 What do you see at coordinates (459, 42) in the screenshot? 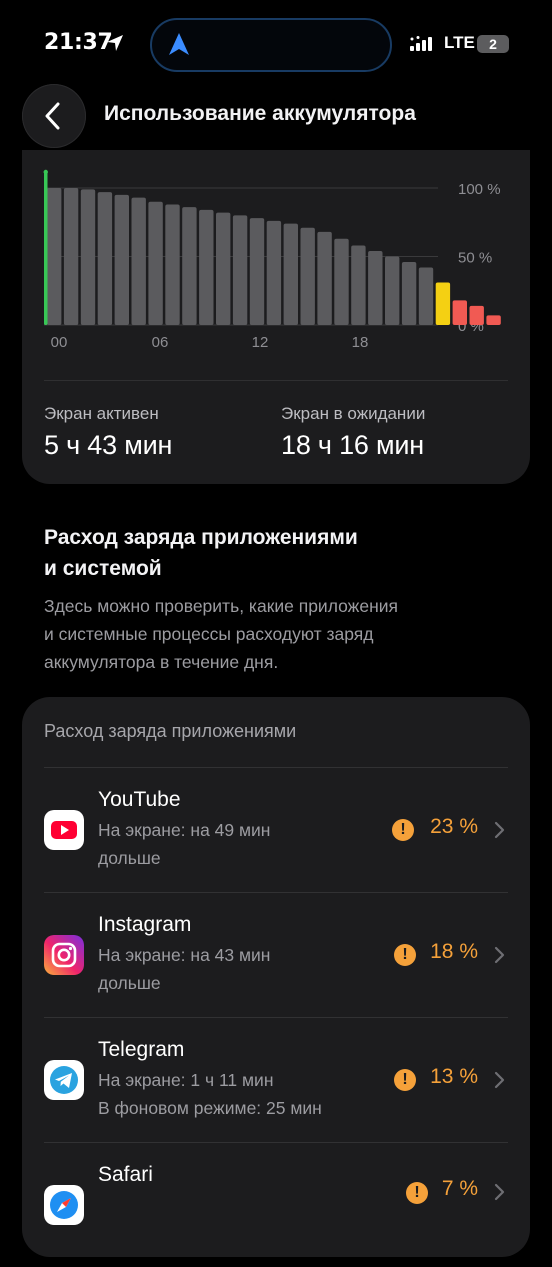
I see `network-type: LTE` at bounding box center [459, 42].